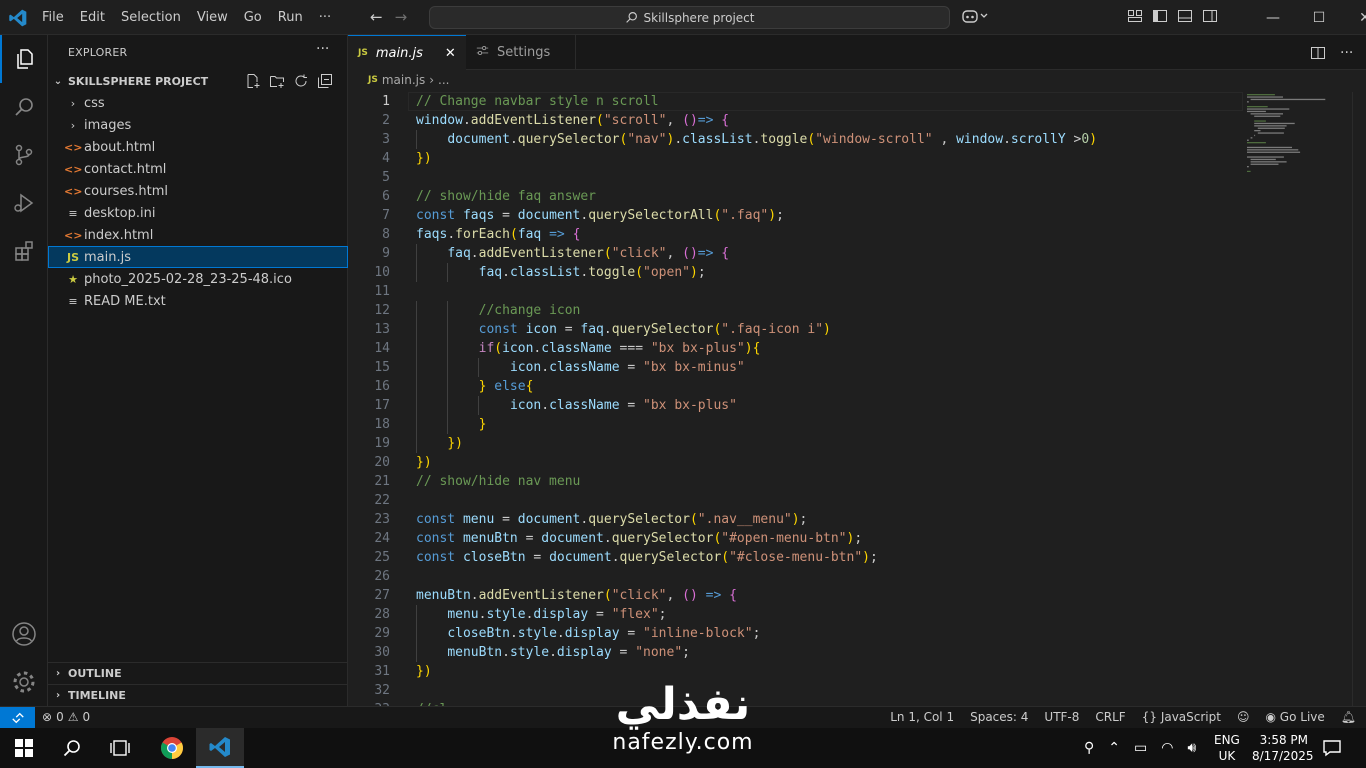 The image size is (1366, 768). Describe the element at coordinates (120, 748) in the screenshot. I see `task-view-icon` at that location.